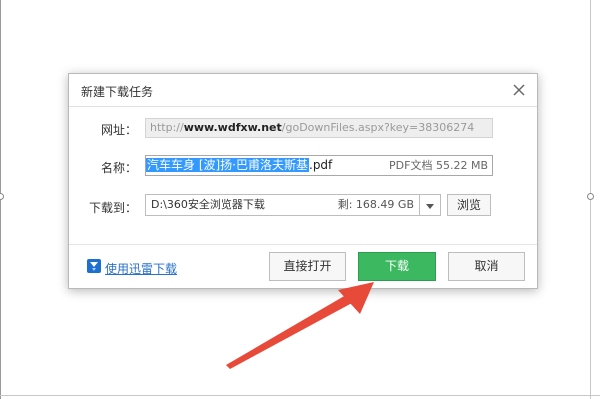 This screenshot has height=399, width=600. Describe the element at coordinates (300, 325) in the screenshot. I see `red-arrow` at that location.